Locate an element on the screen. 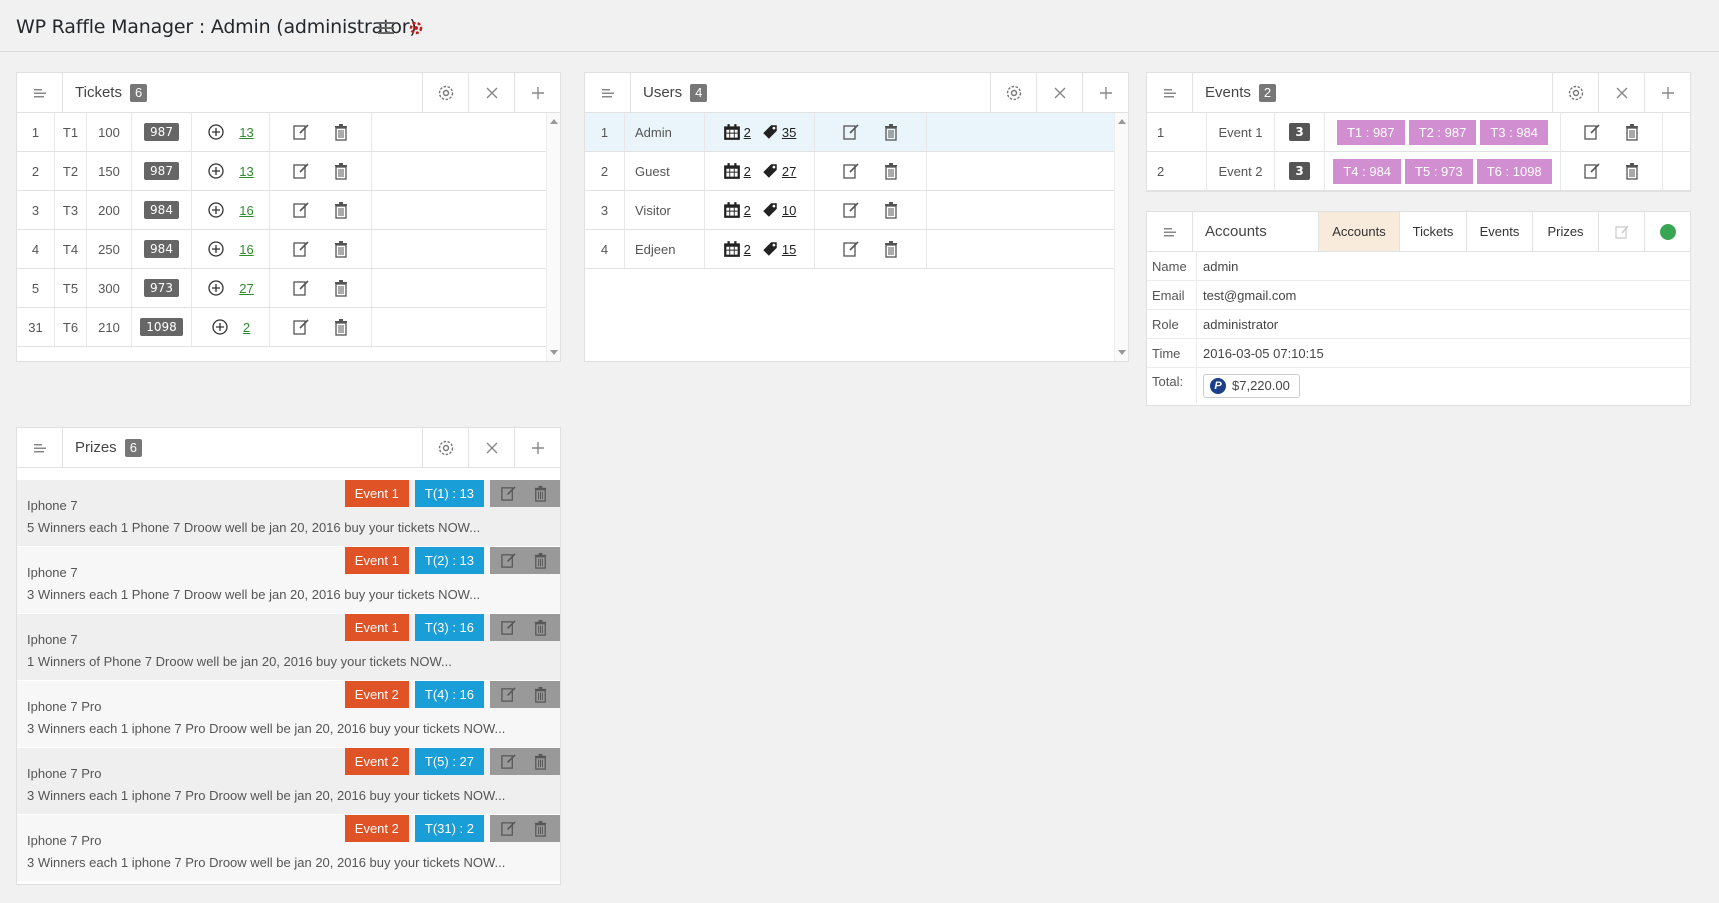 Image resolution: width=1719 pixels, height=903 pixels. user-tickets-count: 10 is located at coordinates (789, 210).